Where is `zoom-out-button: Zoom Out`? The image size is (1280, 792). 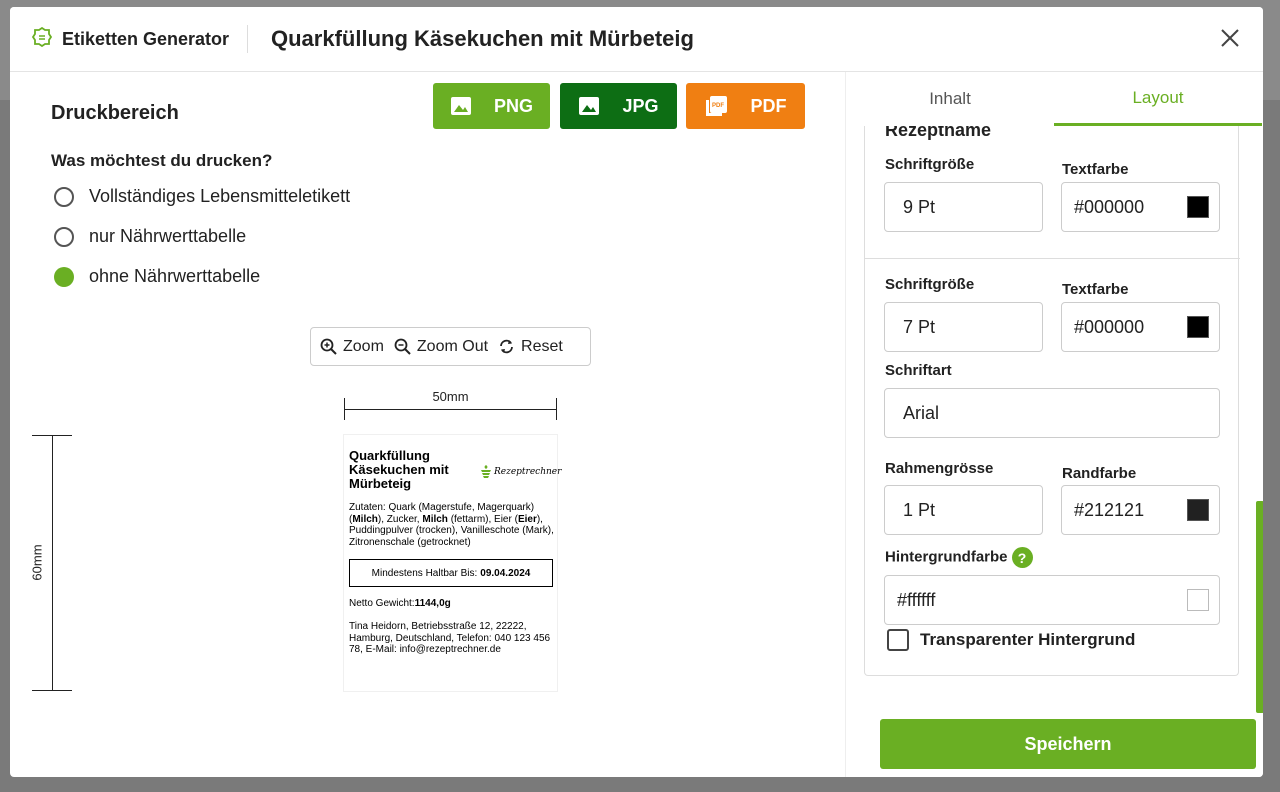
zoom-out-button: Zoom Out is located at coordinates (441, 347).